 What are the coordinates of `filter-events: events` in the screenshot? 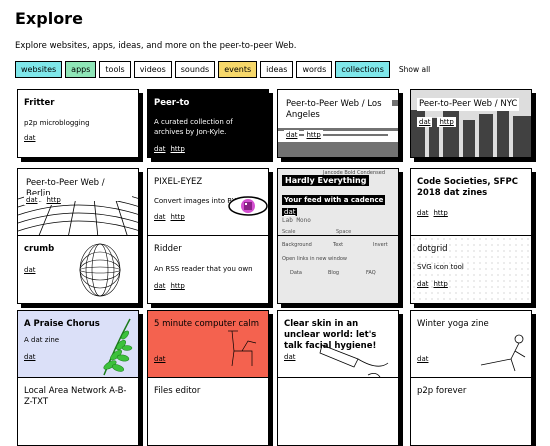 It's located at (238, 69).